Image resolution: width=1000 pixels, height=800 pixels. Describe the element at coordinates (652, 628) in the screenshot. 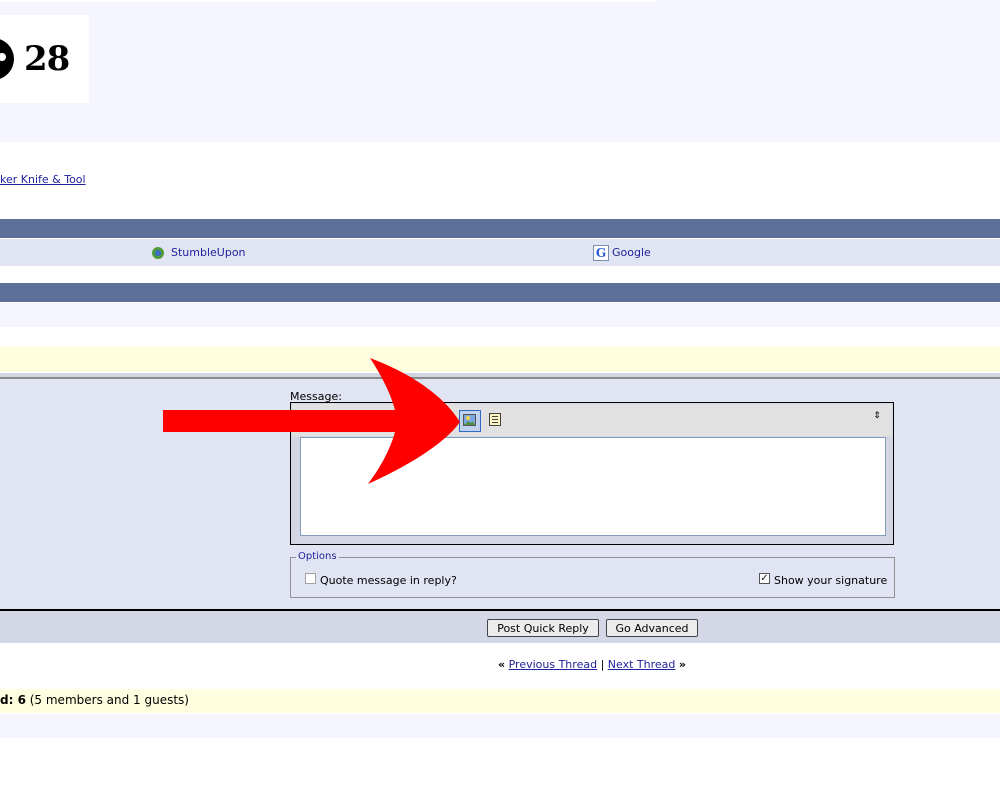

I see `go-advanced-button: Go Advanced` at that location.